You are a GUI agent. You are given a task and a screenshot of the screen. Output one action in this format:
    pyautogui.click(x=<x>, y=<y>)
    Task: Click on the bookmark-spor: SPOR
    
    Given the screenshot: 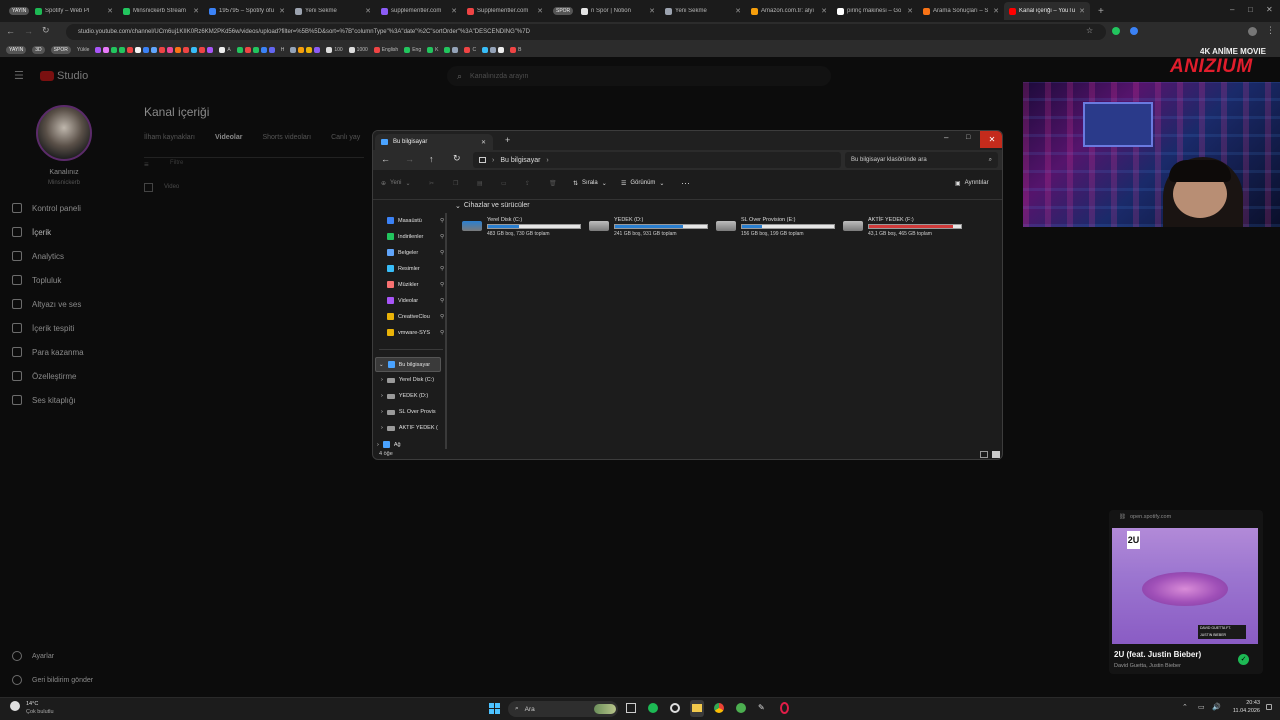 What is the action you would take?
    pyautogui.click(x=60, y=49)
    